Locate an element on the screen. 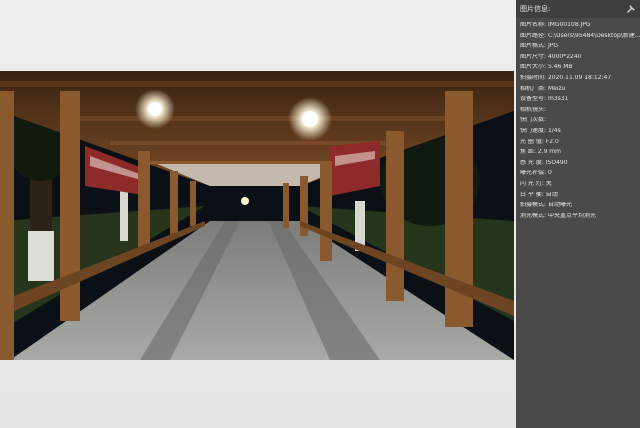  info-label: 相机厂商: is located at coordinates (533, 88).